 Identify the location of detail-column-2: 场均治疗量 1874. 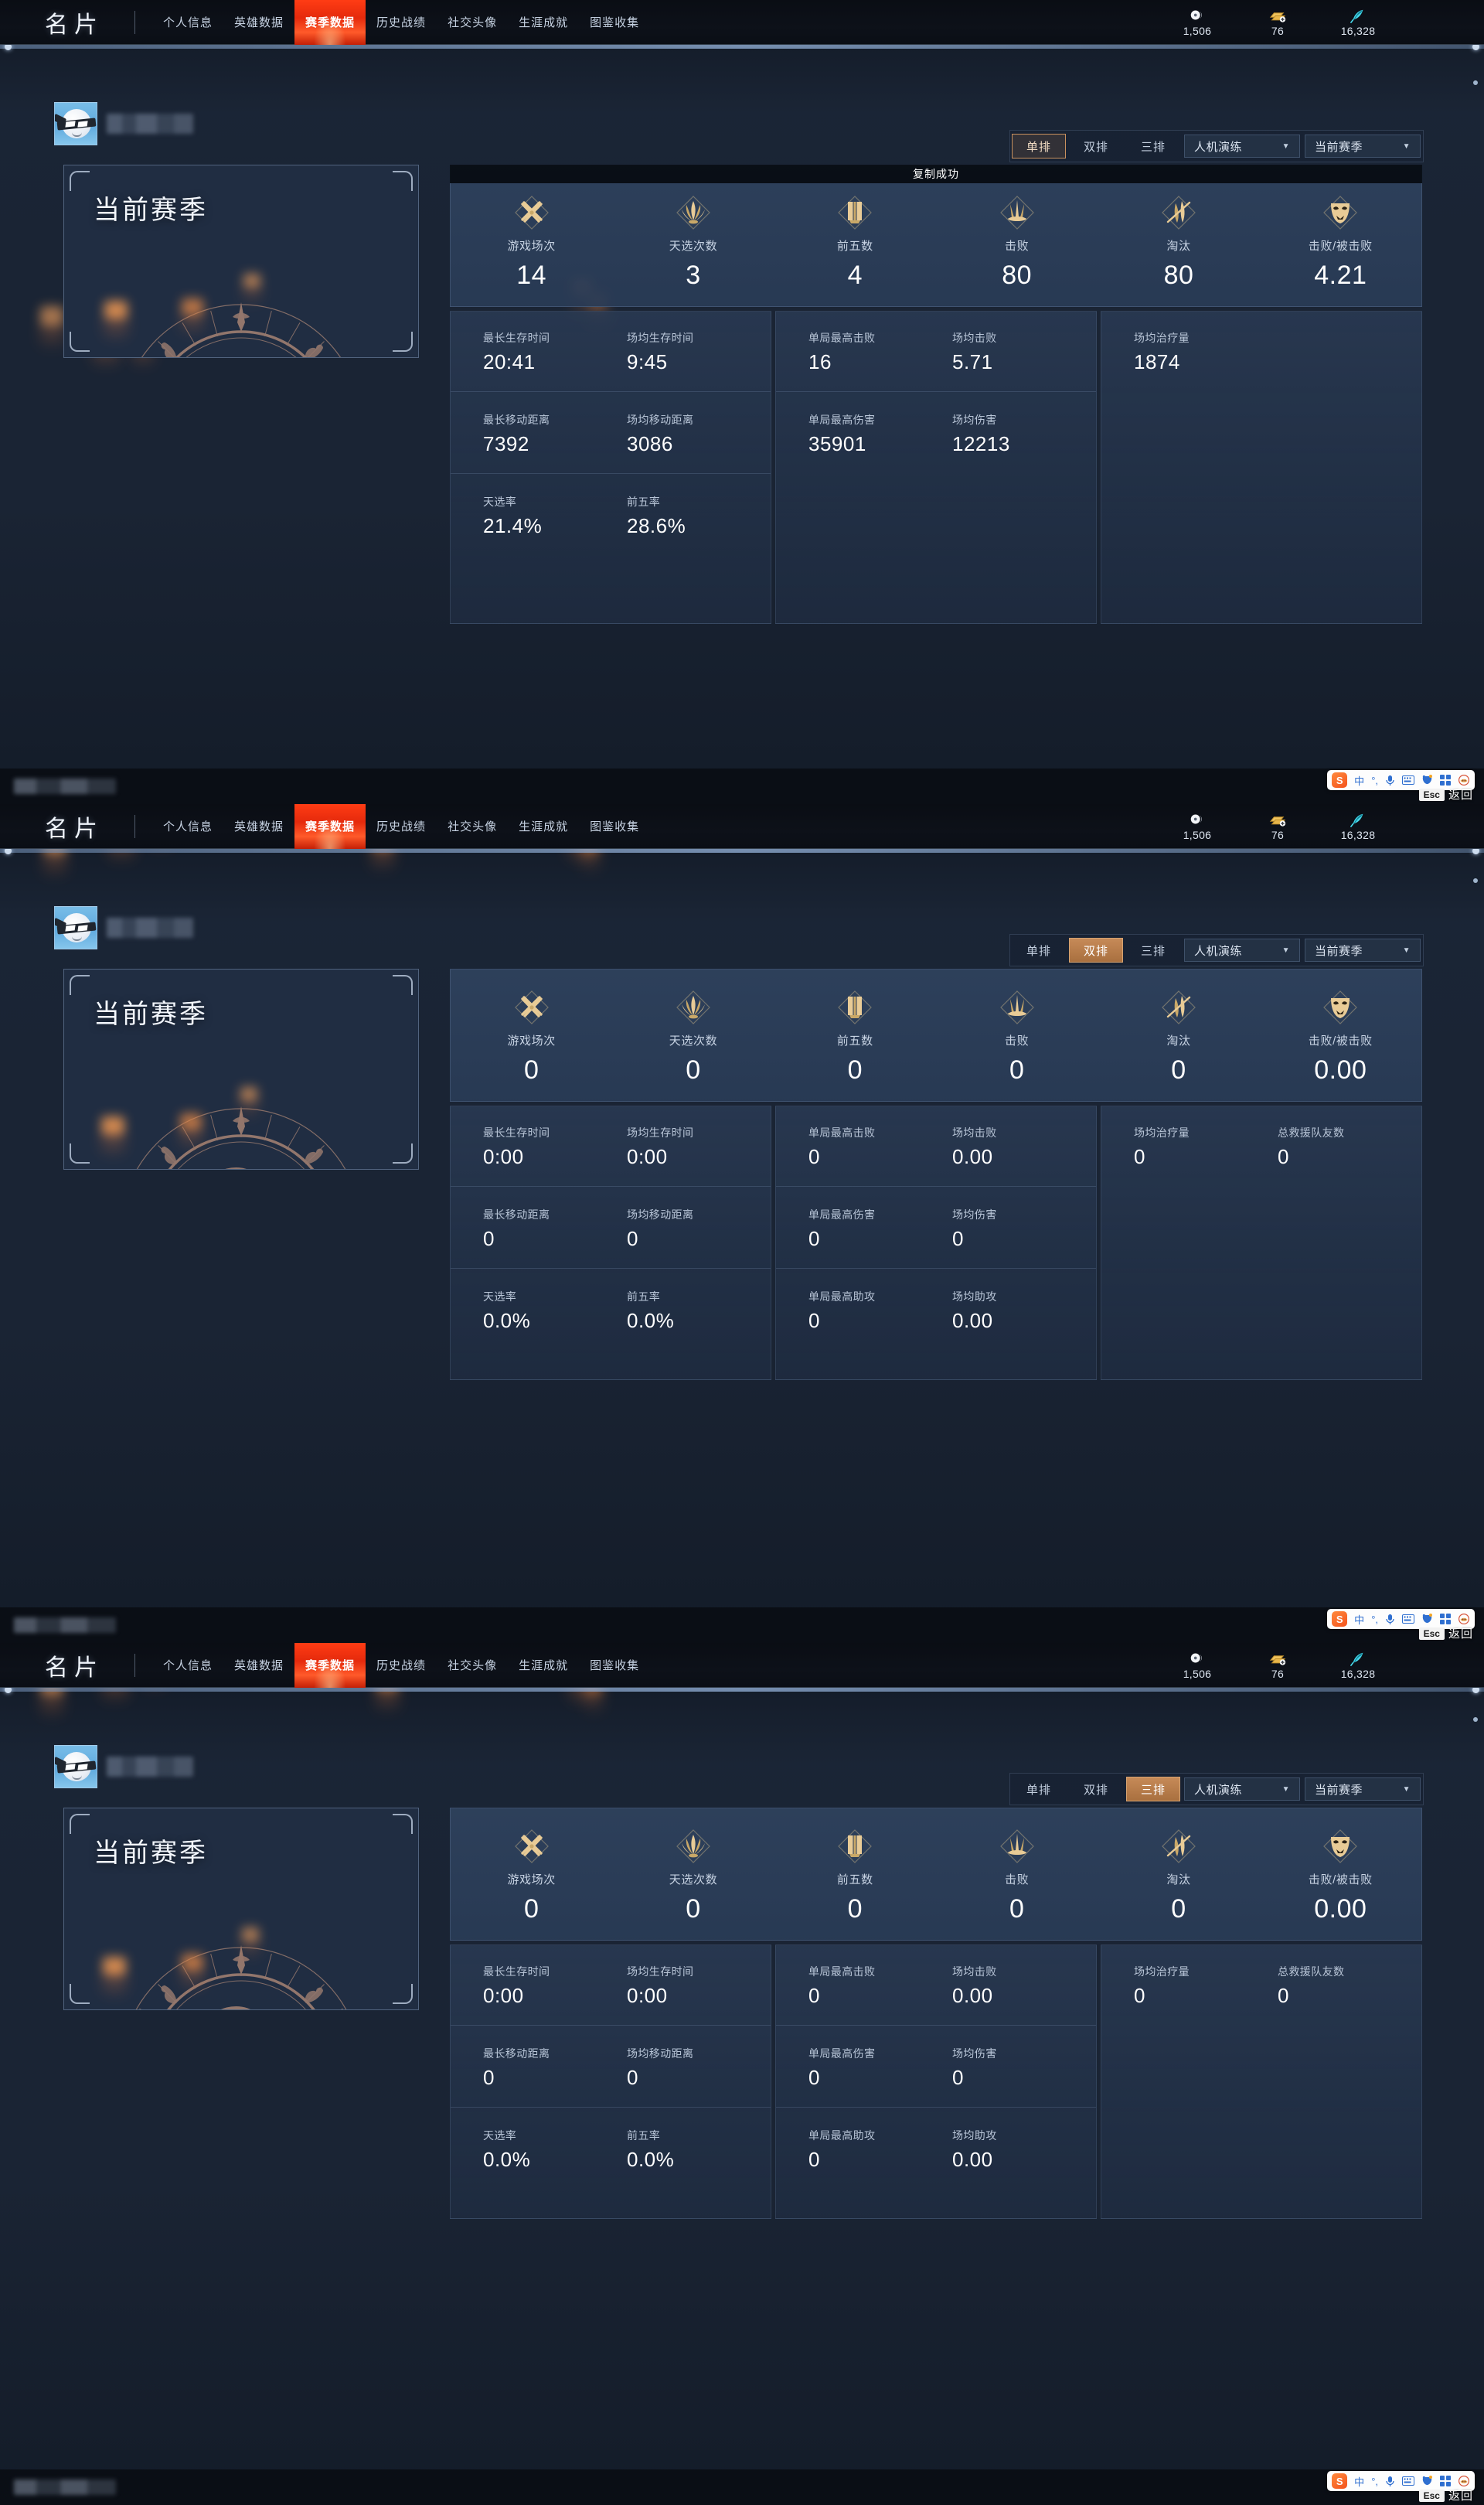
(1261, 467).